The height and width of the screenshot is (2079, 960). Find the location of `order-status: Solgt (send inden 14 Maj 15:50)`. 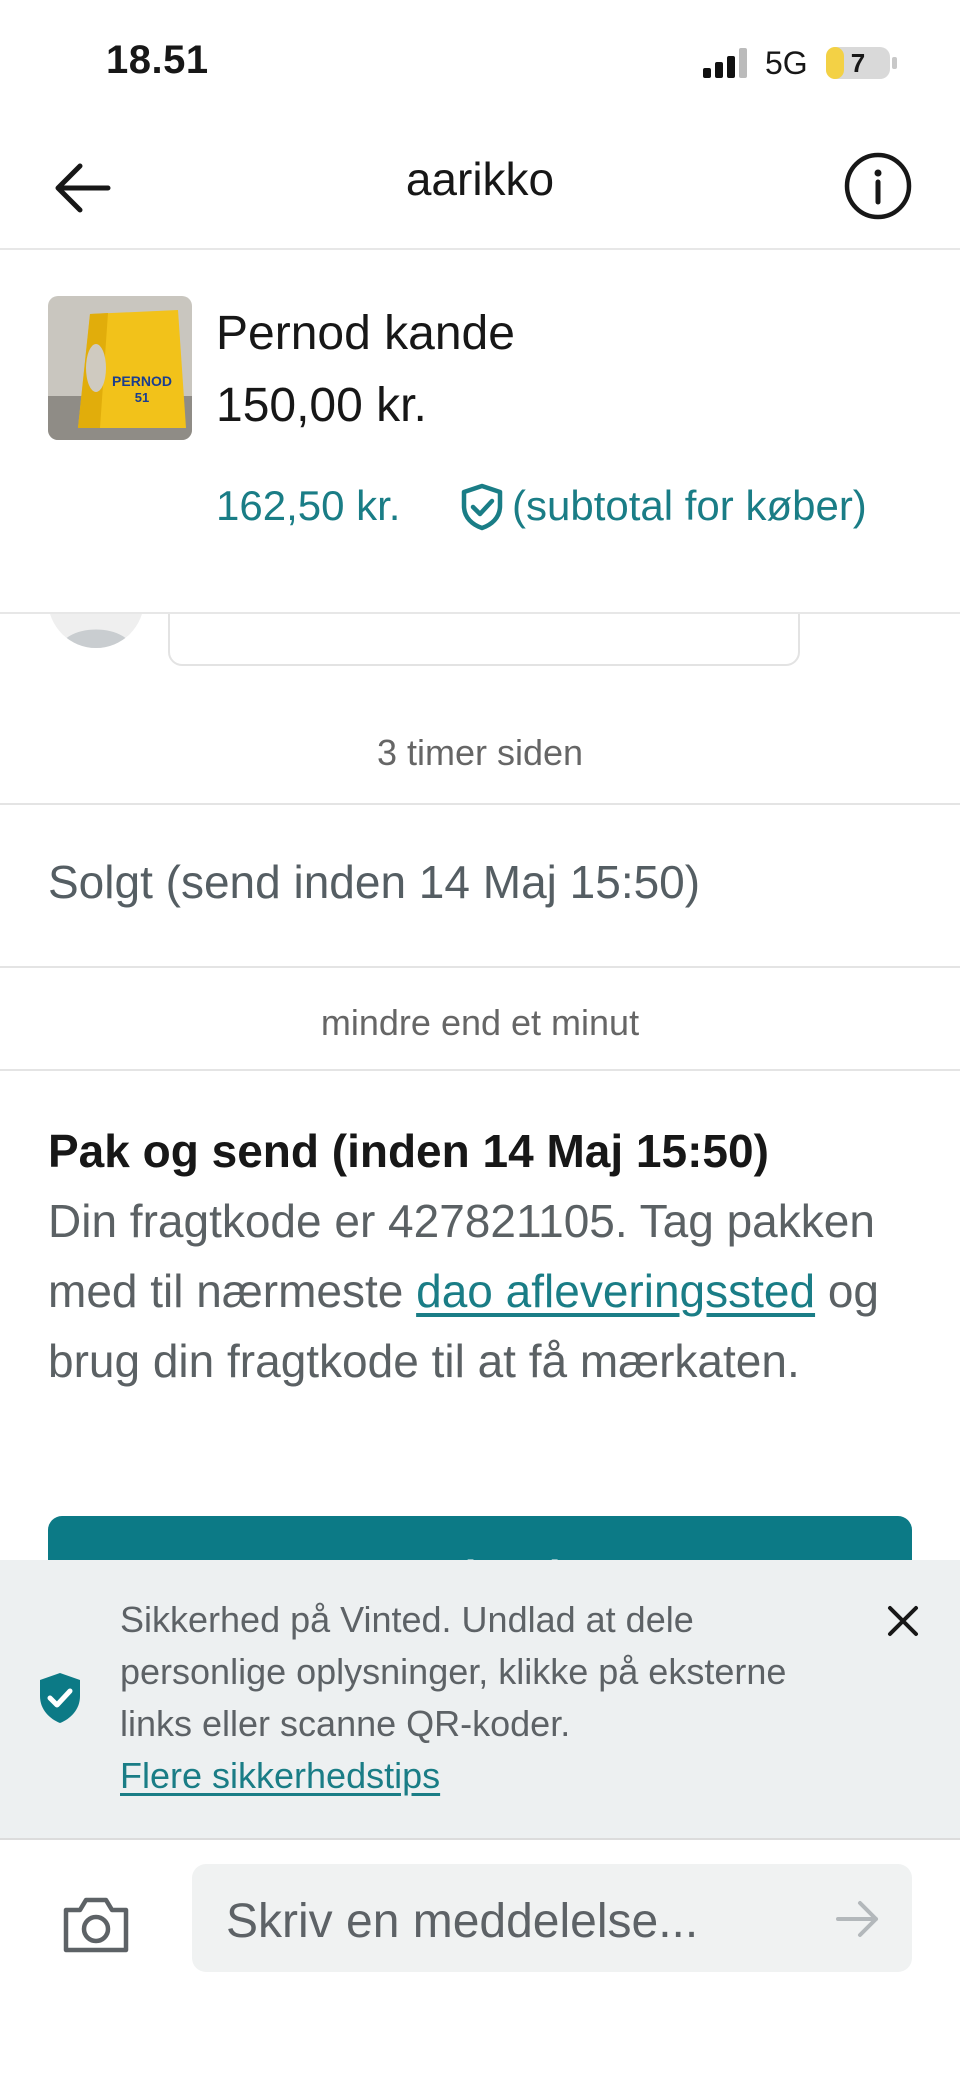

order-status: Solgt (send inden 14 Maj 15:50) is located at coordinates (374, 882).